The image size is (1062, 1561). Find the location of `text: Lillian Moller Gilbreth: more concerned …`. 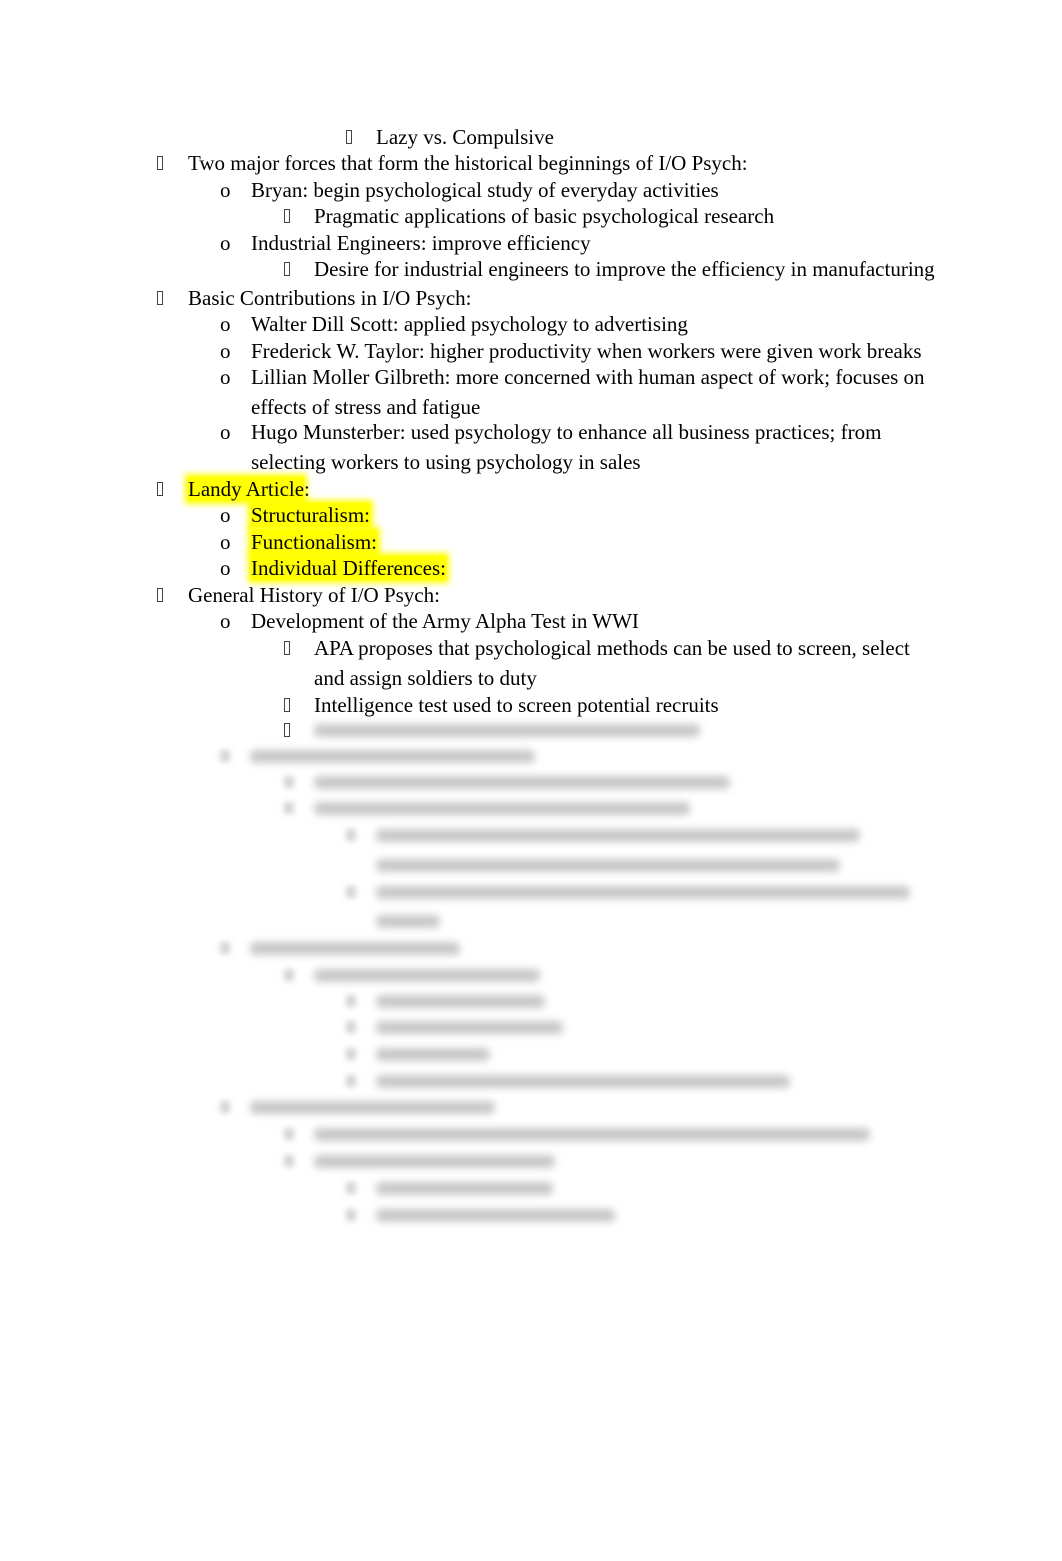

text: Lillian Moller Gilbreth: more concerned … is located at coordinates (588, 377).